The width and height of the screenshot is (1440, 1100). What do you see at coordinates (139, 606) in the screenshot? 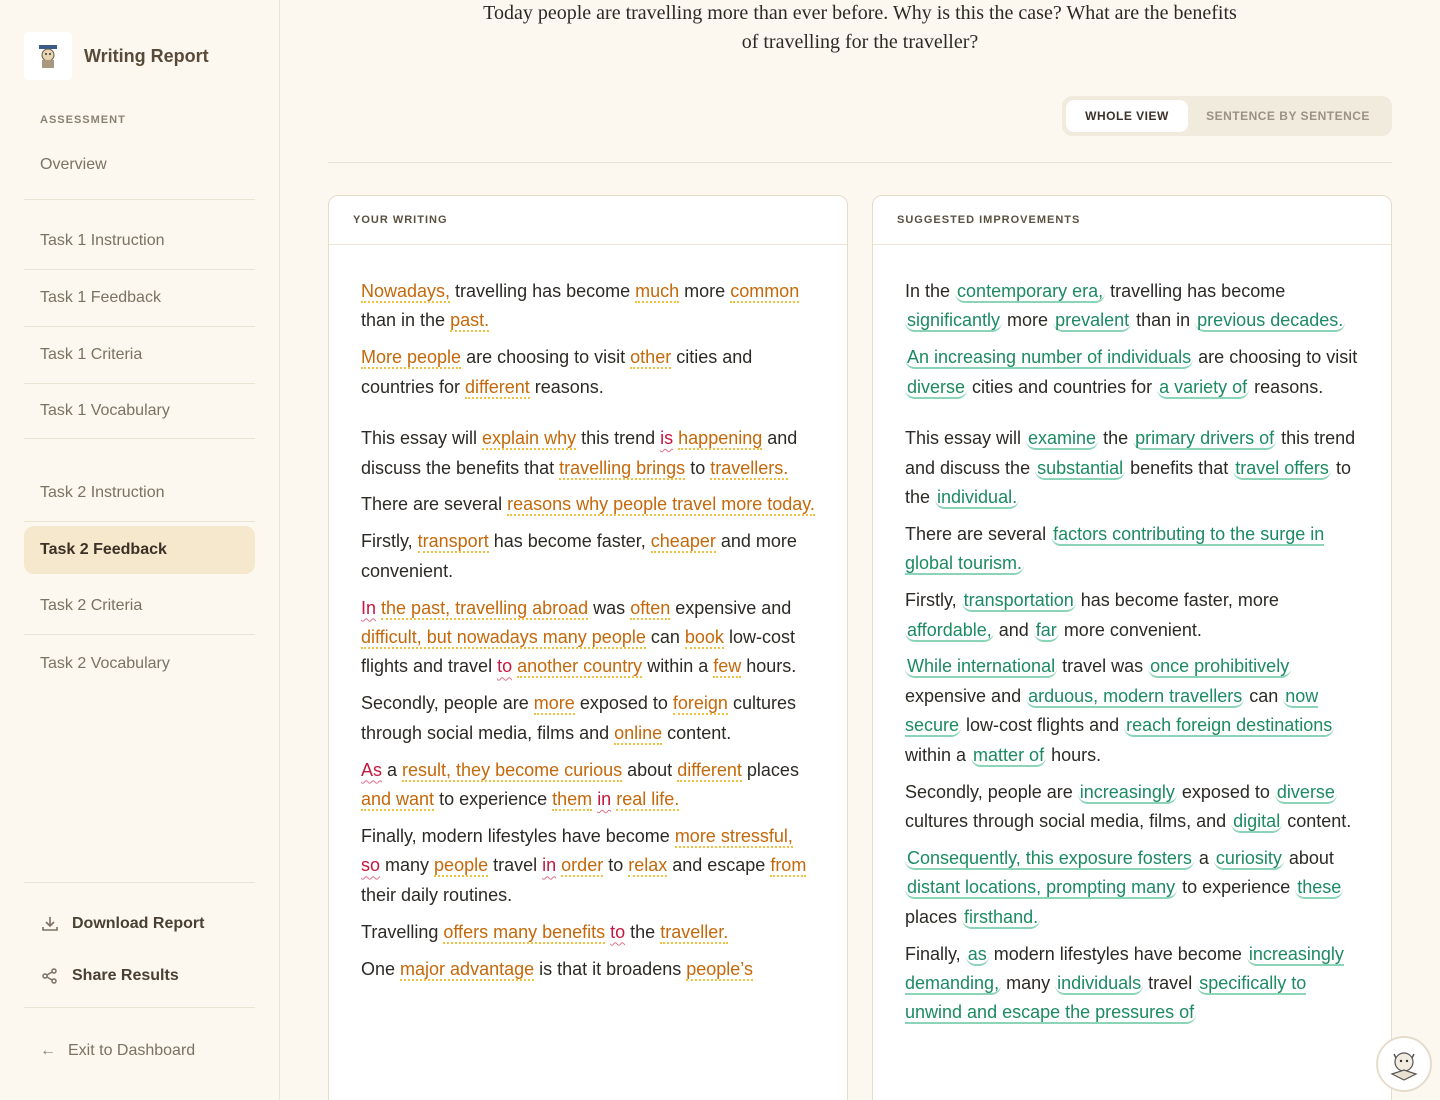
I see `sidebar-item-task2-criteria: Task 2 Criteria` at bounding box center [139, 606].